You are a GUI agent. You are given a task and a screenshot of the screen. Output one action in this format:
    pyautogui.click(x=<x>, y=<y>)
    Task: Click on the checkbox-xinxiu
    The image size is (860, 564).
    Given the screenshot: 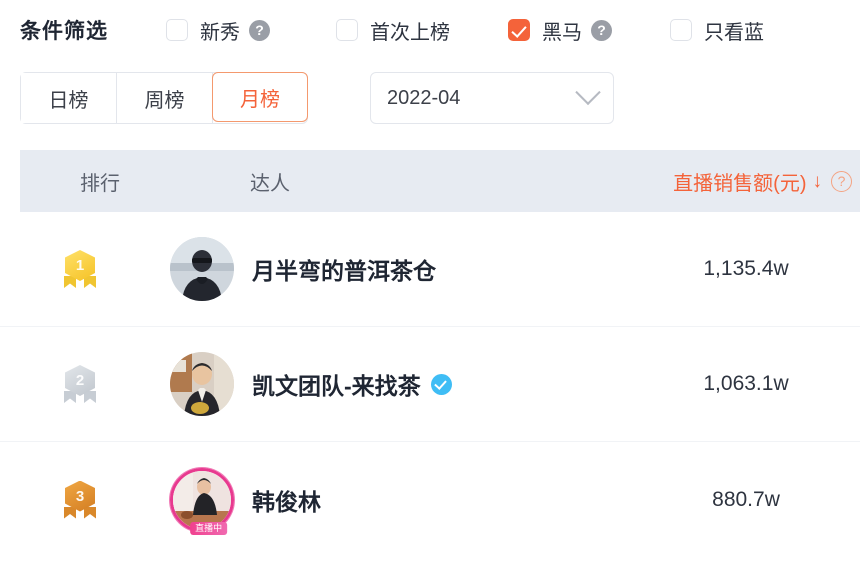 What is the action you would take?
    pyautogui.click(x=177, y=30)
    